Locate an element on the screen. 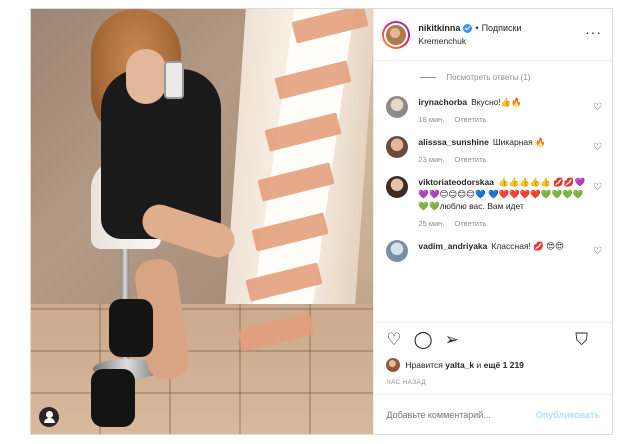 The height and width of the screenshot is (444, 620). likes-summary: Нравится yalta_k и ещё 1 219 is located at coordinates (493, 365).